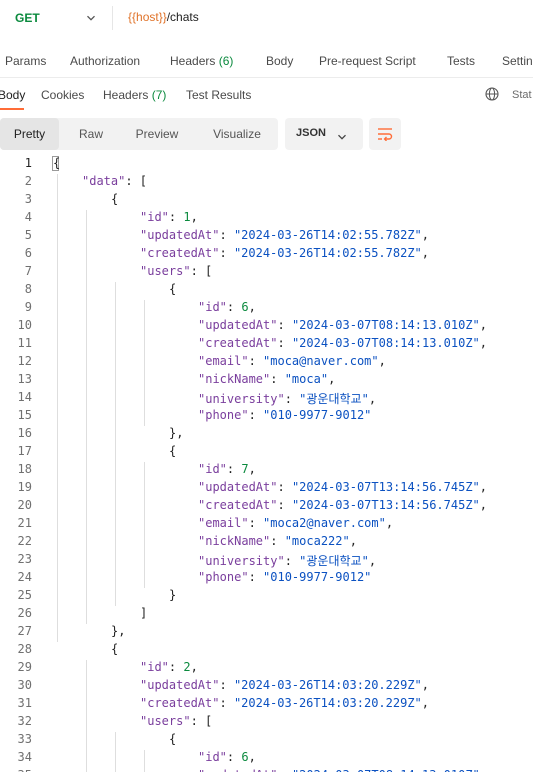 Image resolution: width=533 pixels, height=772 pixels. I want to click on line-number: 32, so click(24, 721).